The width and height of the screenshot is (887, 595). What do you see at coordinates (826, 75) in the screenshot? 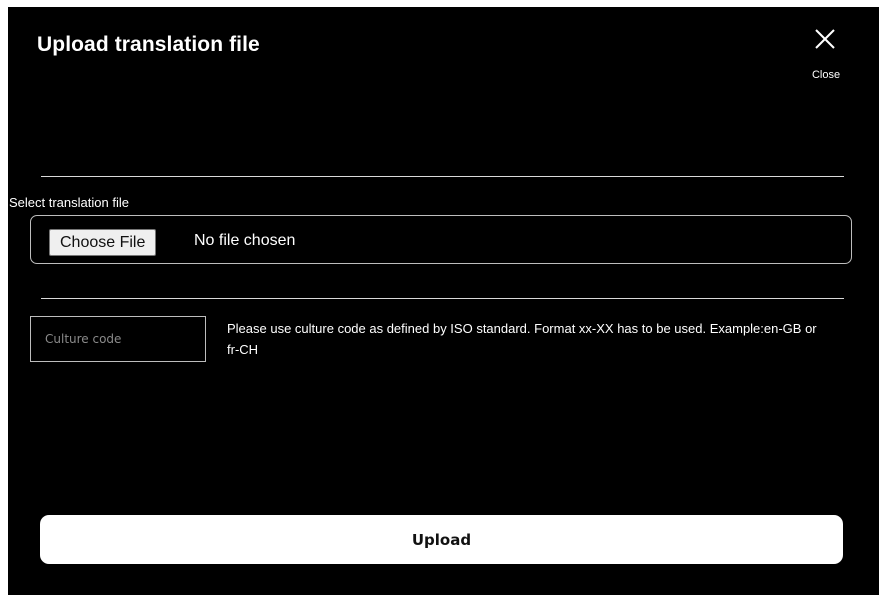
I see `close-label: Close` at bounding box center [826, 75].